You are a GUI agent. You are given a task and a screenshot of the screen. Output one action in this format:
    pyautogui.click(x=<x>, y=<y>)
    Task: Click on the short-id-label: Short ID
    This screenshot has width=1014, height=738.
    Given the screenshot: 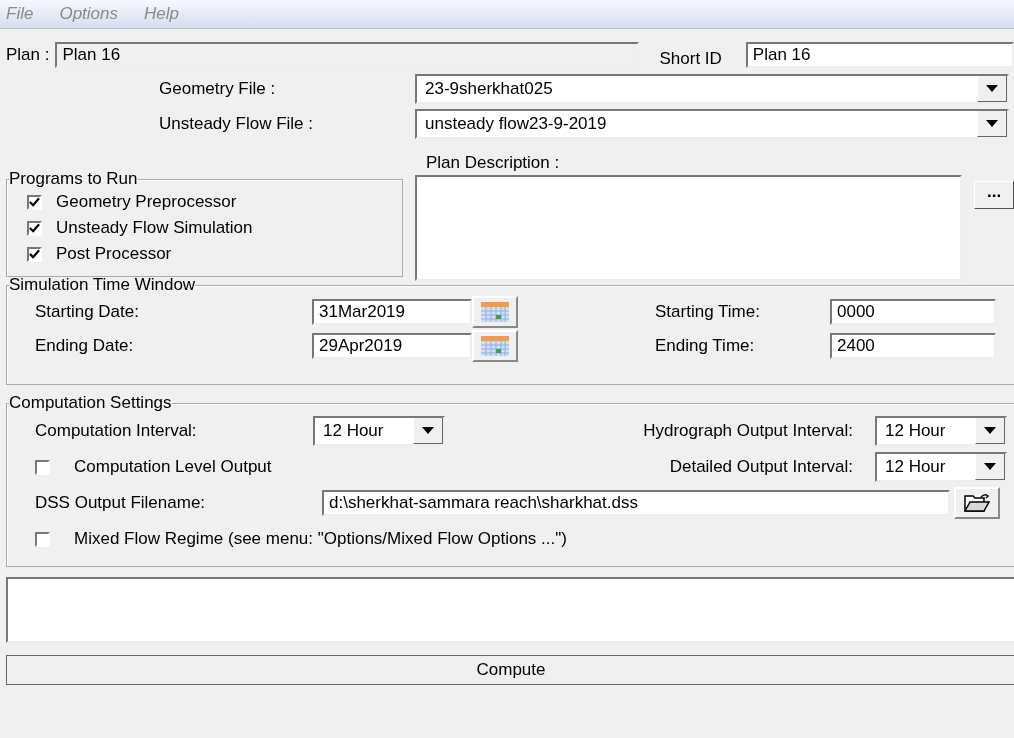 What is the action you would take?
    pyautogui.click(x=690, y=59)
    